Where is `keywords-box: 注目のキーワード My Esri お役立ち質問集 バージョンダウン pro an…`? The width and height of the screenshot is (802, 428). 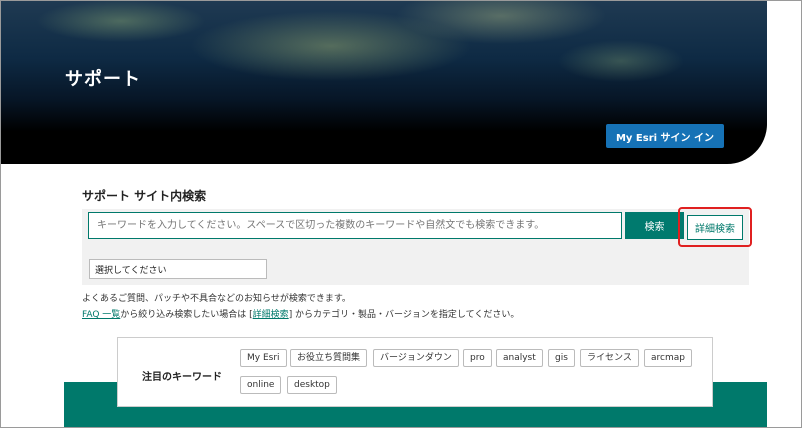 keywords-box: 注目のキーワード My Esri お役立ち質問集 バージョンダウン pro an… is located at coordinates (415, 372).